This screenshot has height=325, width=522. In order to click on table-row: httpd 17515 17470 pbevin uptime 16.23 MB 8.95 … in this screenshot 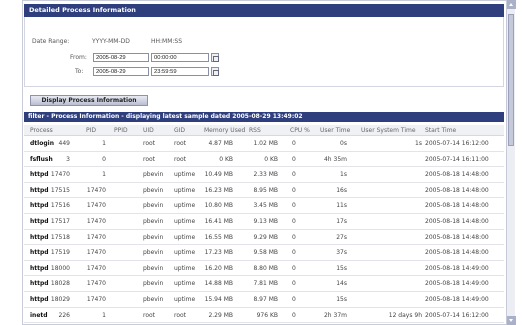, I will do `click(264, 191)`.